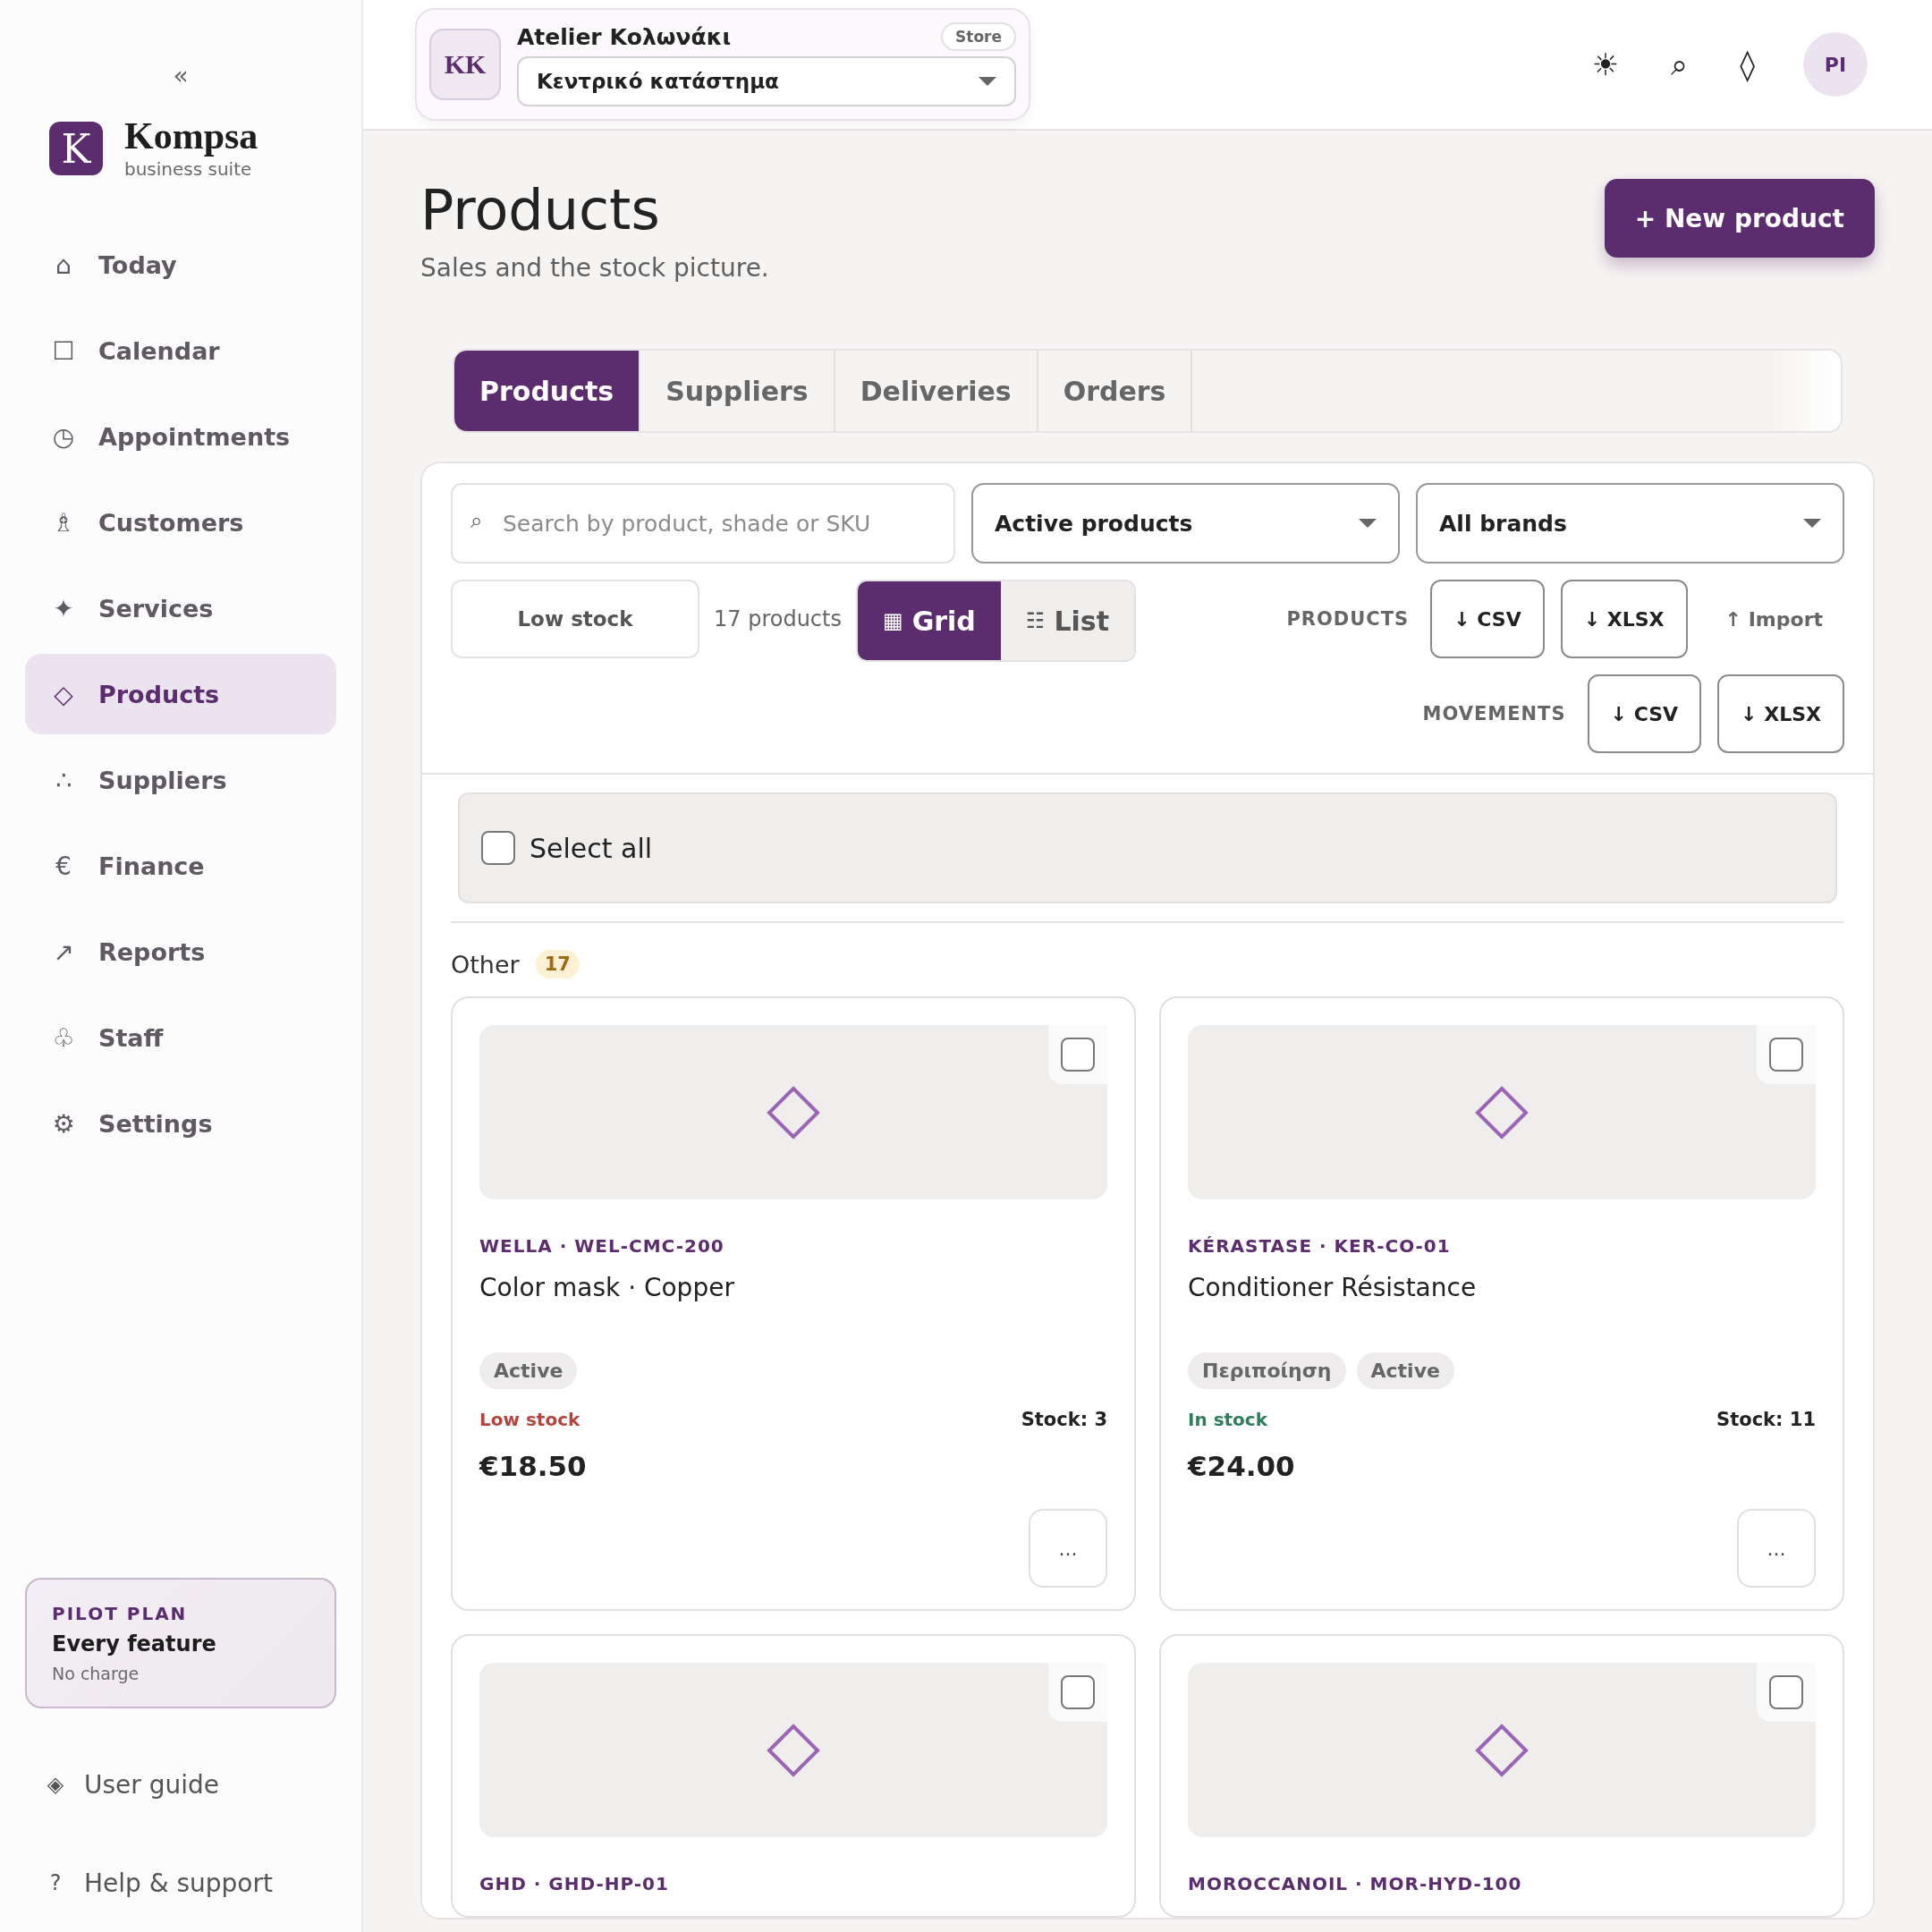  What do you see at coordinates (1320, 1246) in the screenshot?
I see `brand-sku: KÉRASTASE · KER-CO-01` at bounding box center [1320, 1246].